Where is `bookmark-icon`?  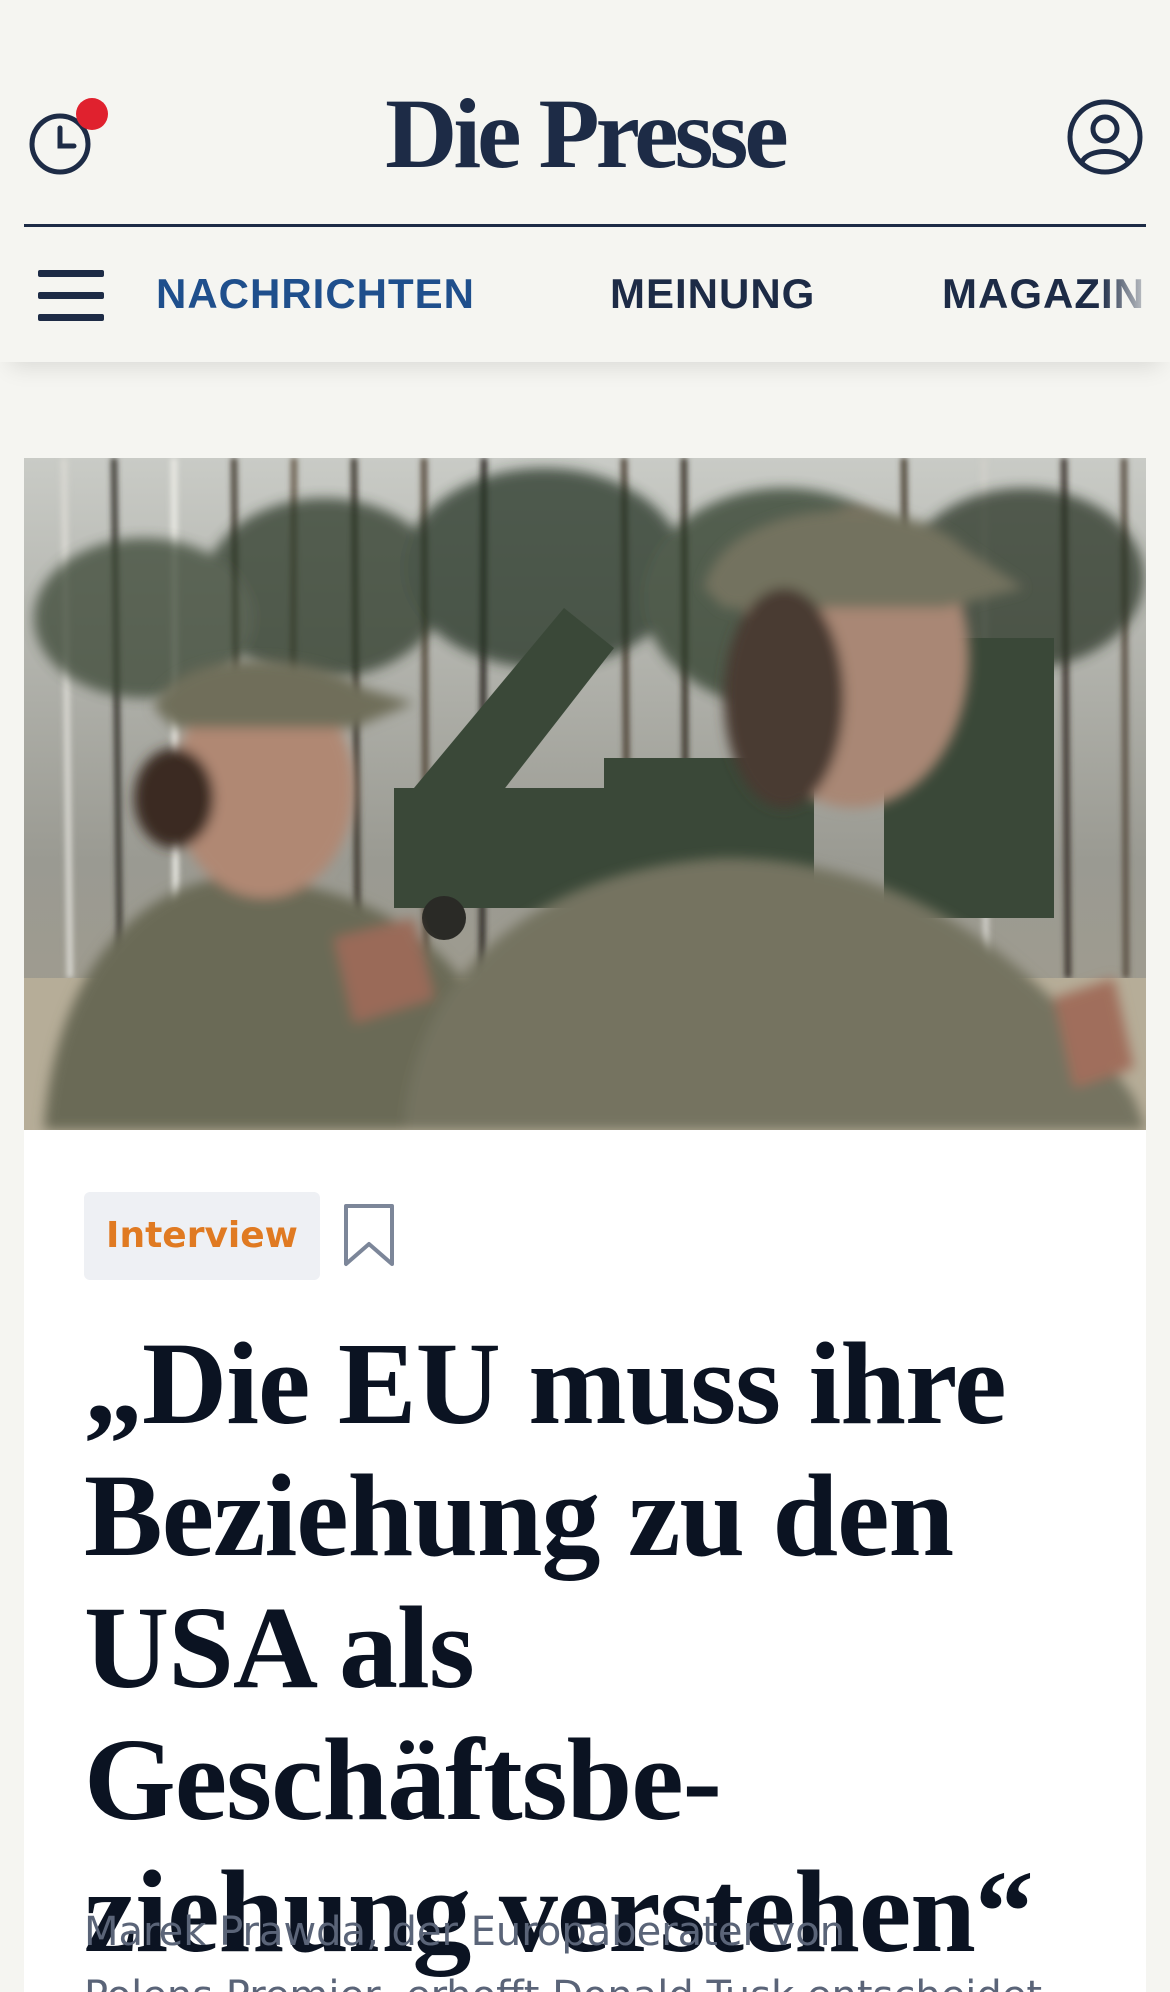
bookmark-icon is located at coordinates (369, 1235).